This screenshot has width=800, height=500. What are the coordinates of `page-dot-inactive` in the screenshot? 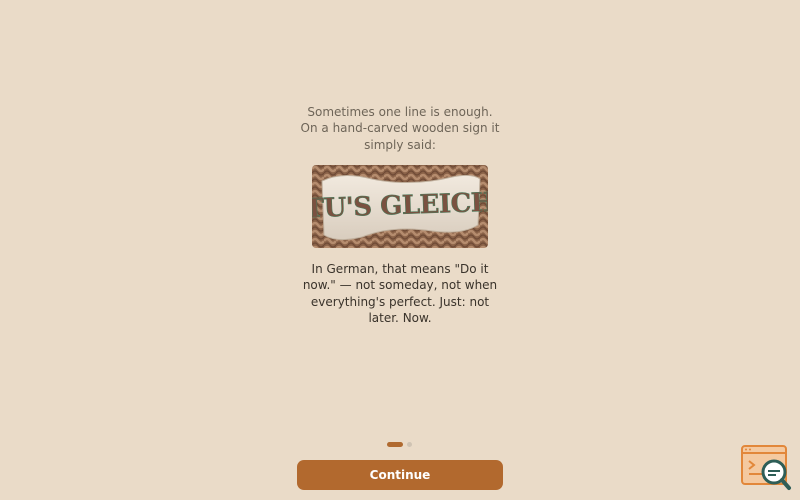 It's located at (409, 444).